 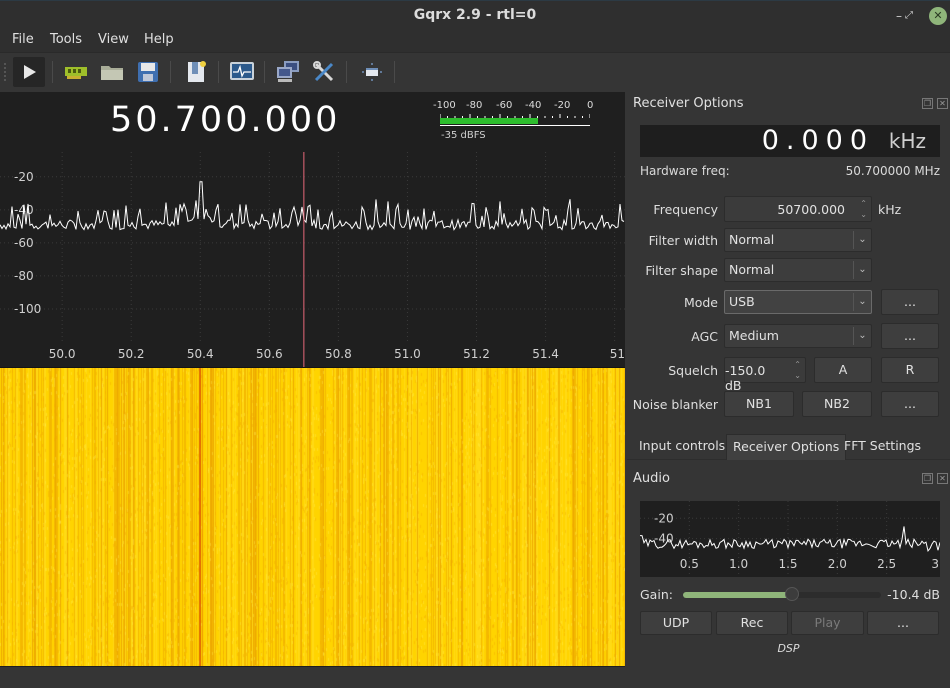 I want to click on bookmark-note-icon, so click(x=197, y=71).